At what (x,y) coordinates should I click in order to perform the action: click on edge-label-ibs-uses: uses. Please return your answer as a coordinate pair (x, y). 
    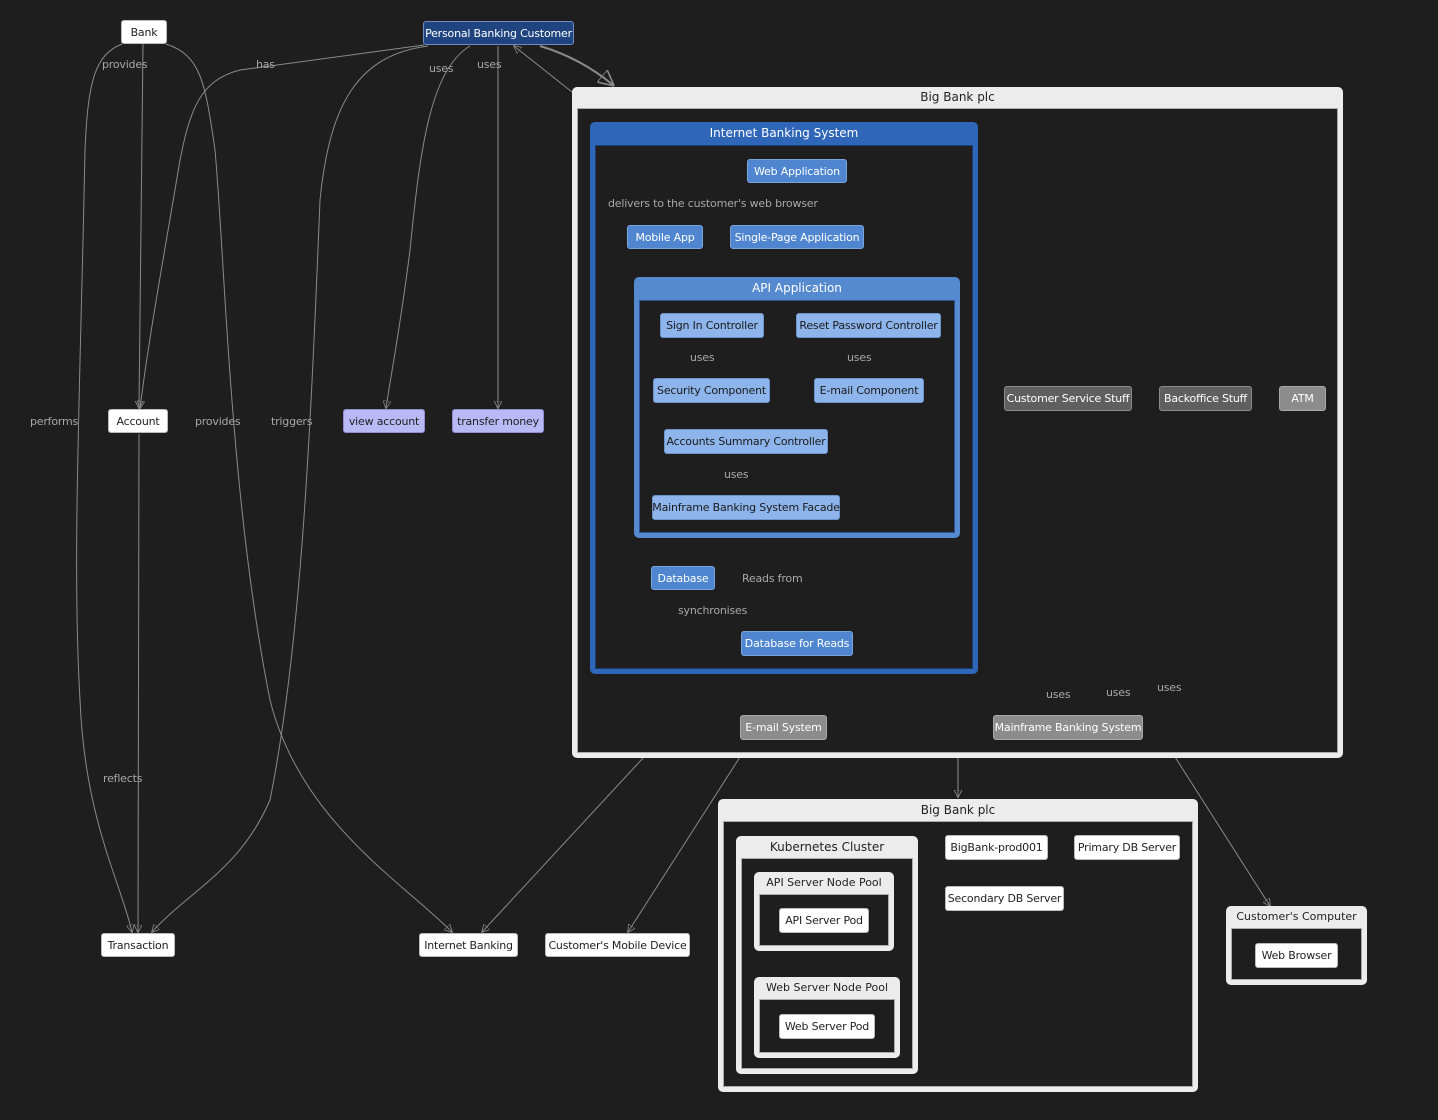
    Looking at the image, I should click on (1058, 694).